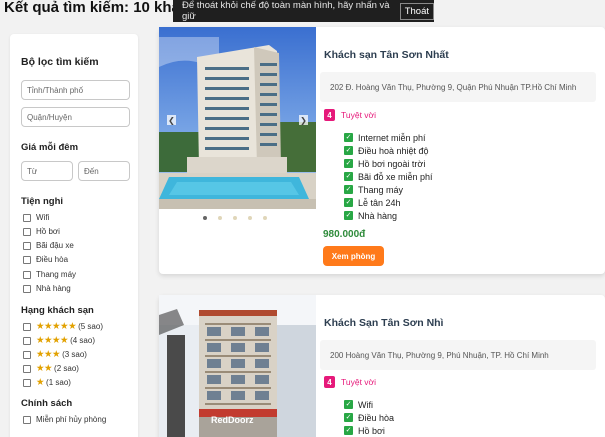 This screenshot has height=437, width=605. I want to click on page-title: Kết quả tìm kiếm: 10 khác, so click(96, 8).